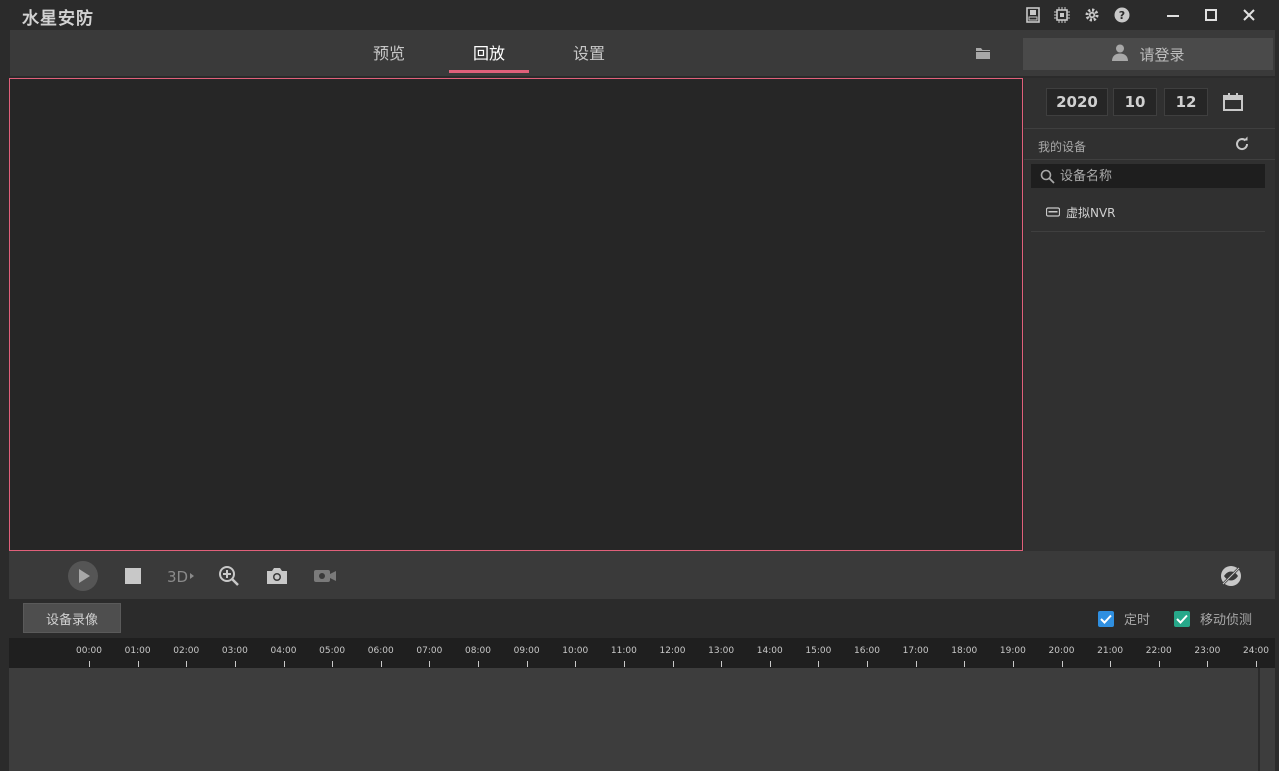 Image resolution: width=1279 pixels, height=771 pixels. Describe the element at coordinates (915, 651) in the screenshot. I see `timeline-hour-label: 17:00` at that location.